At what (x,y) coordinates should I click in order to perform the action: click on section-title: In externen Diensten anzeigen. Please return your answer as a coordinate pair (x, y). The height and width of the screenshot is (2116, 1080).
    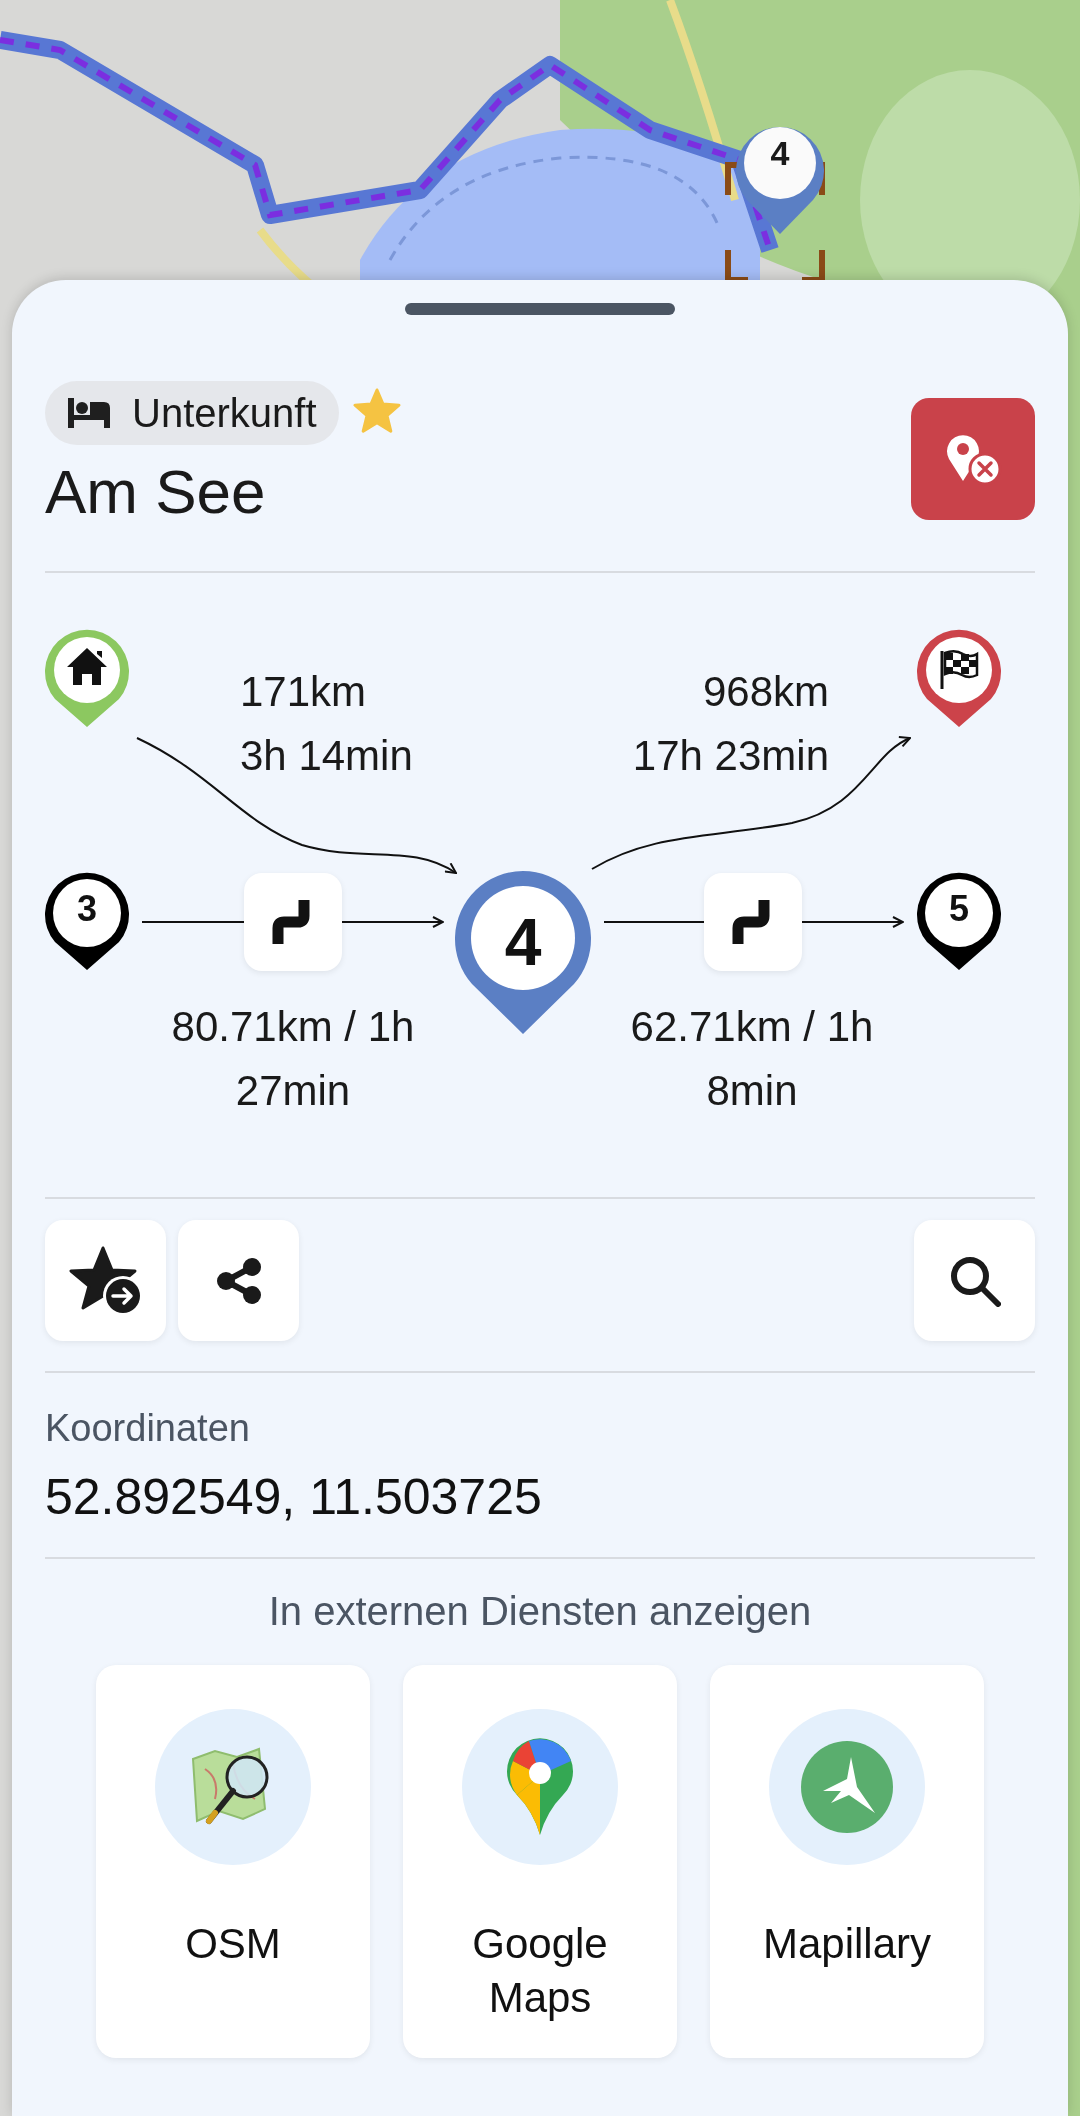
    Looking at the image, I should click on (540, 1611).